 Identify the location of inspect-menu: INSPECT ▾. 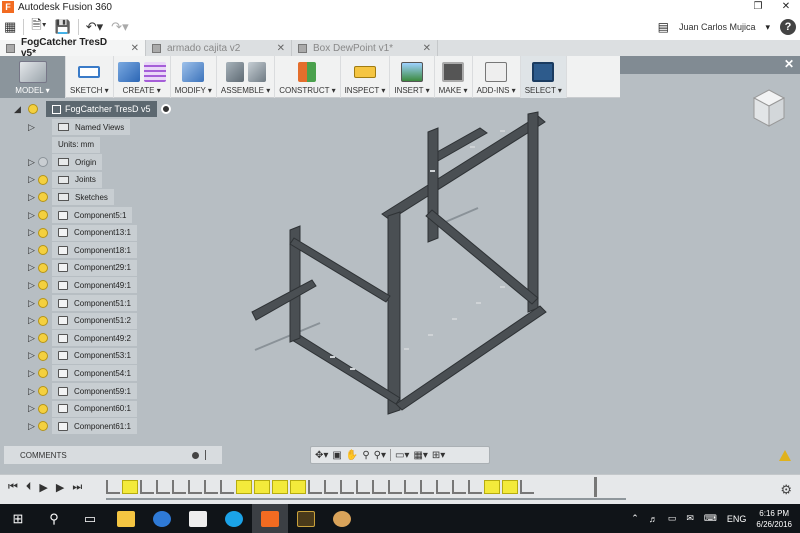
(366, 77).